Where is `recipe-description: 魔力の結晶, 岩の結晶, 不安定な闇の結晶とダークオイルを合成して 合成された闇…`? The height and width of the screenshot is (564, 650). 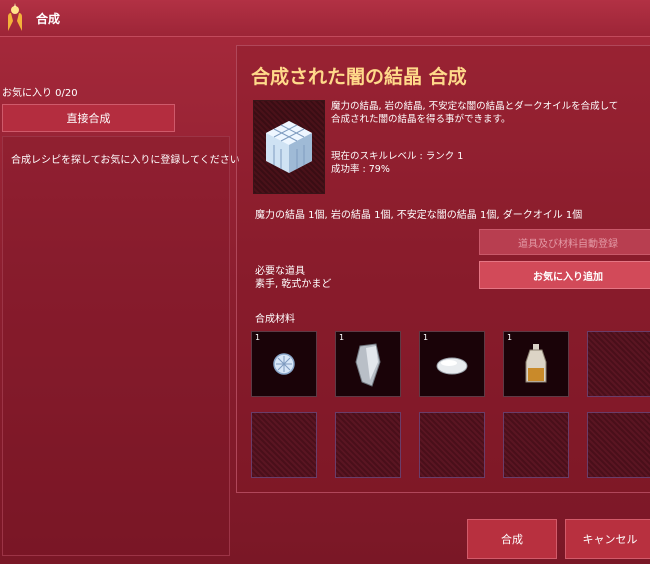 recipe-description: 魔力の結晶, 岩の結晶, 不安定な闇の結晶とダークオイルを合成して 合成された闇… is located at coordinates (490, 113).